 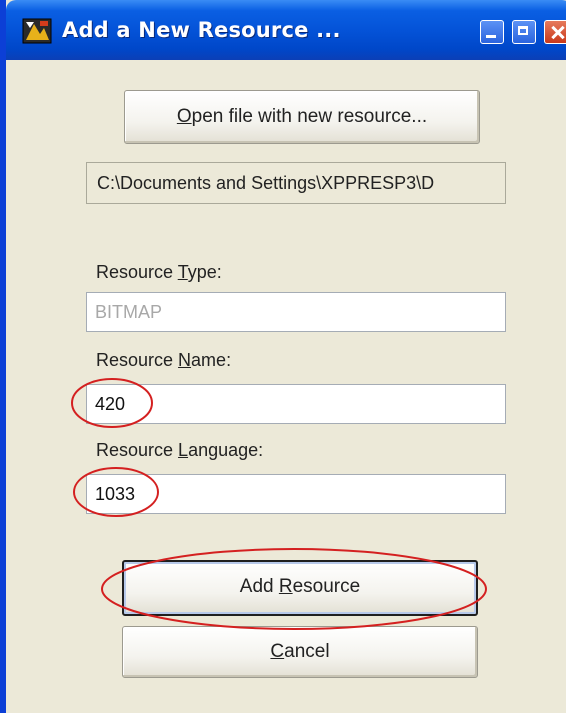 I want to click on resource-type-label-prefix: Resource, so click(x=137, y=272).